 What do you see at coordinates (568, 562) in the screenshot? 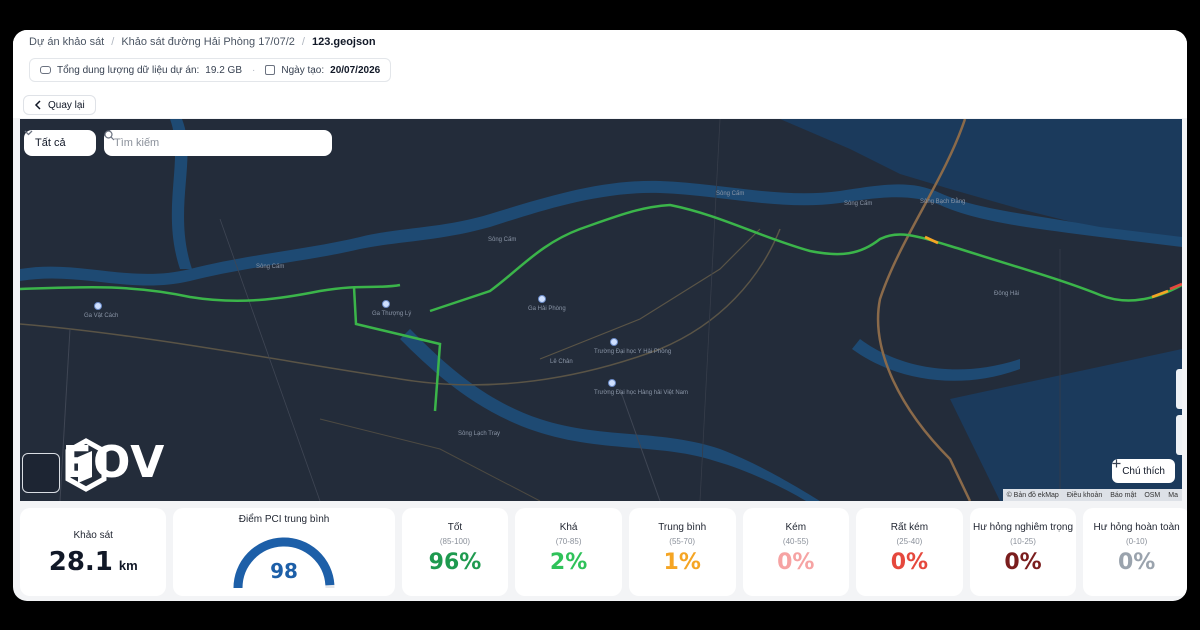
I see `class-percentage: 2%` at bounding box center [568, 562].